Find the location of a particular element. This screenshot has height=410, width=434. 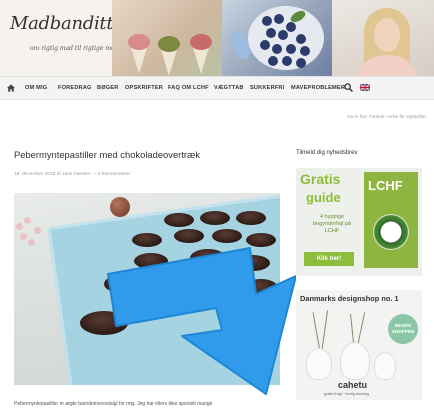

visit-shop-badge: BESØG SHOPPEN is located at coordinates (403, 329).